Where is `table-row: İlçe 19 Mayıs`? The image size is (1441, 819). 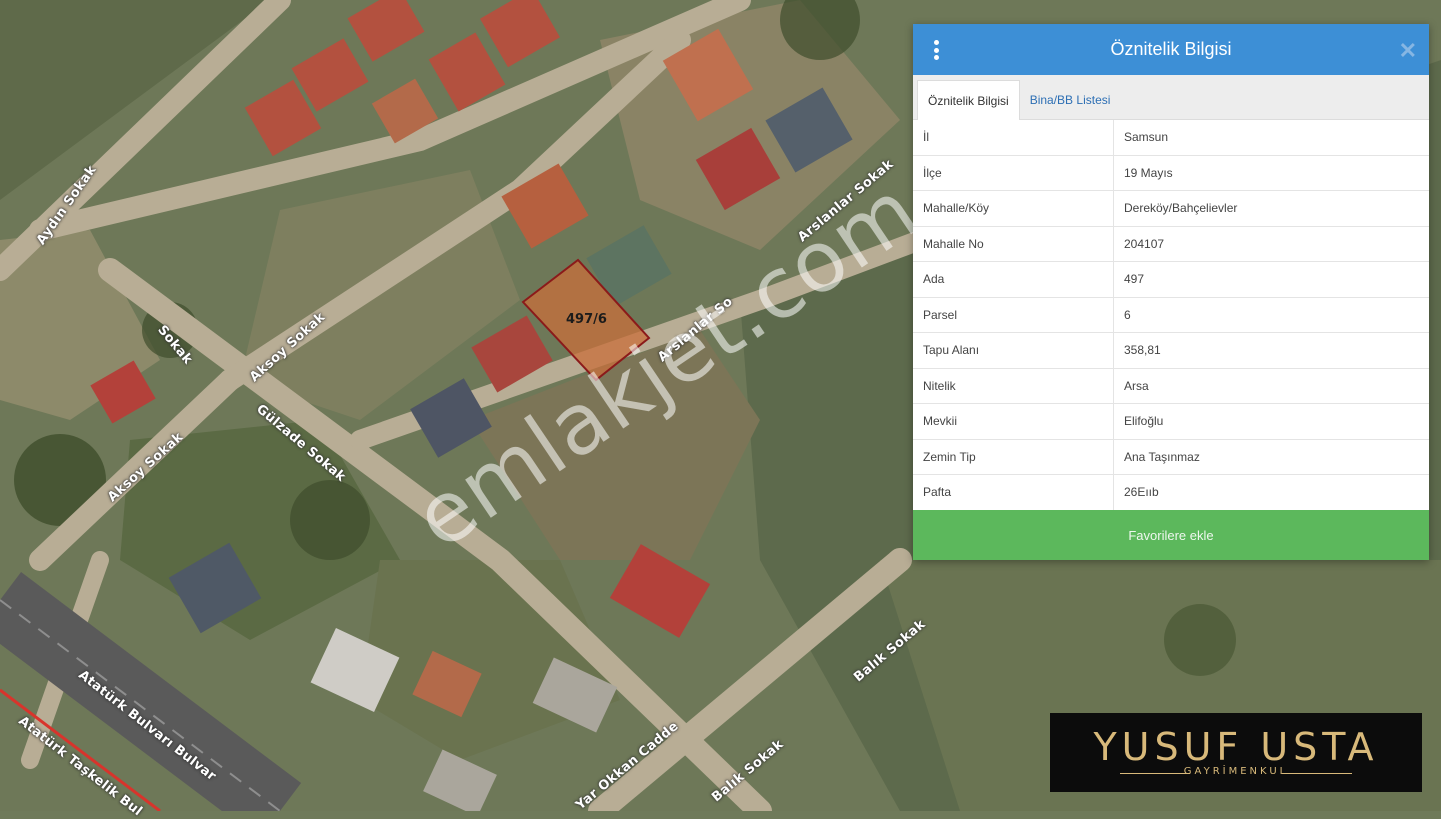 table-row: İlçe 19 Mayıs is located at coordinates (1171, 173).